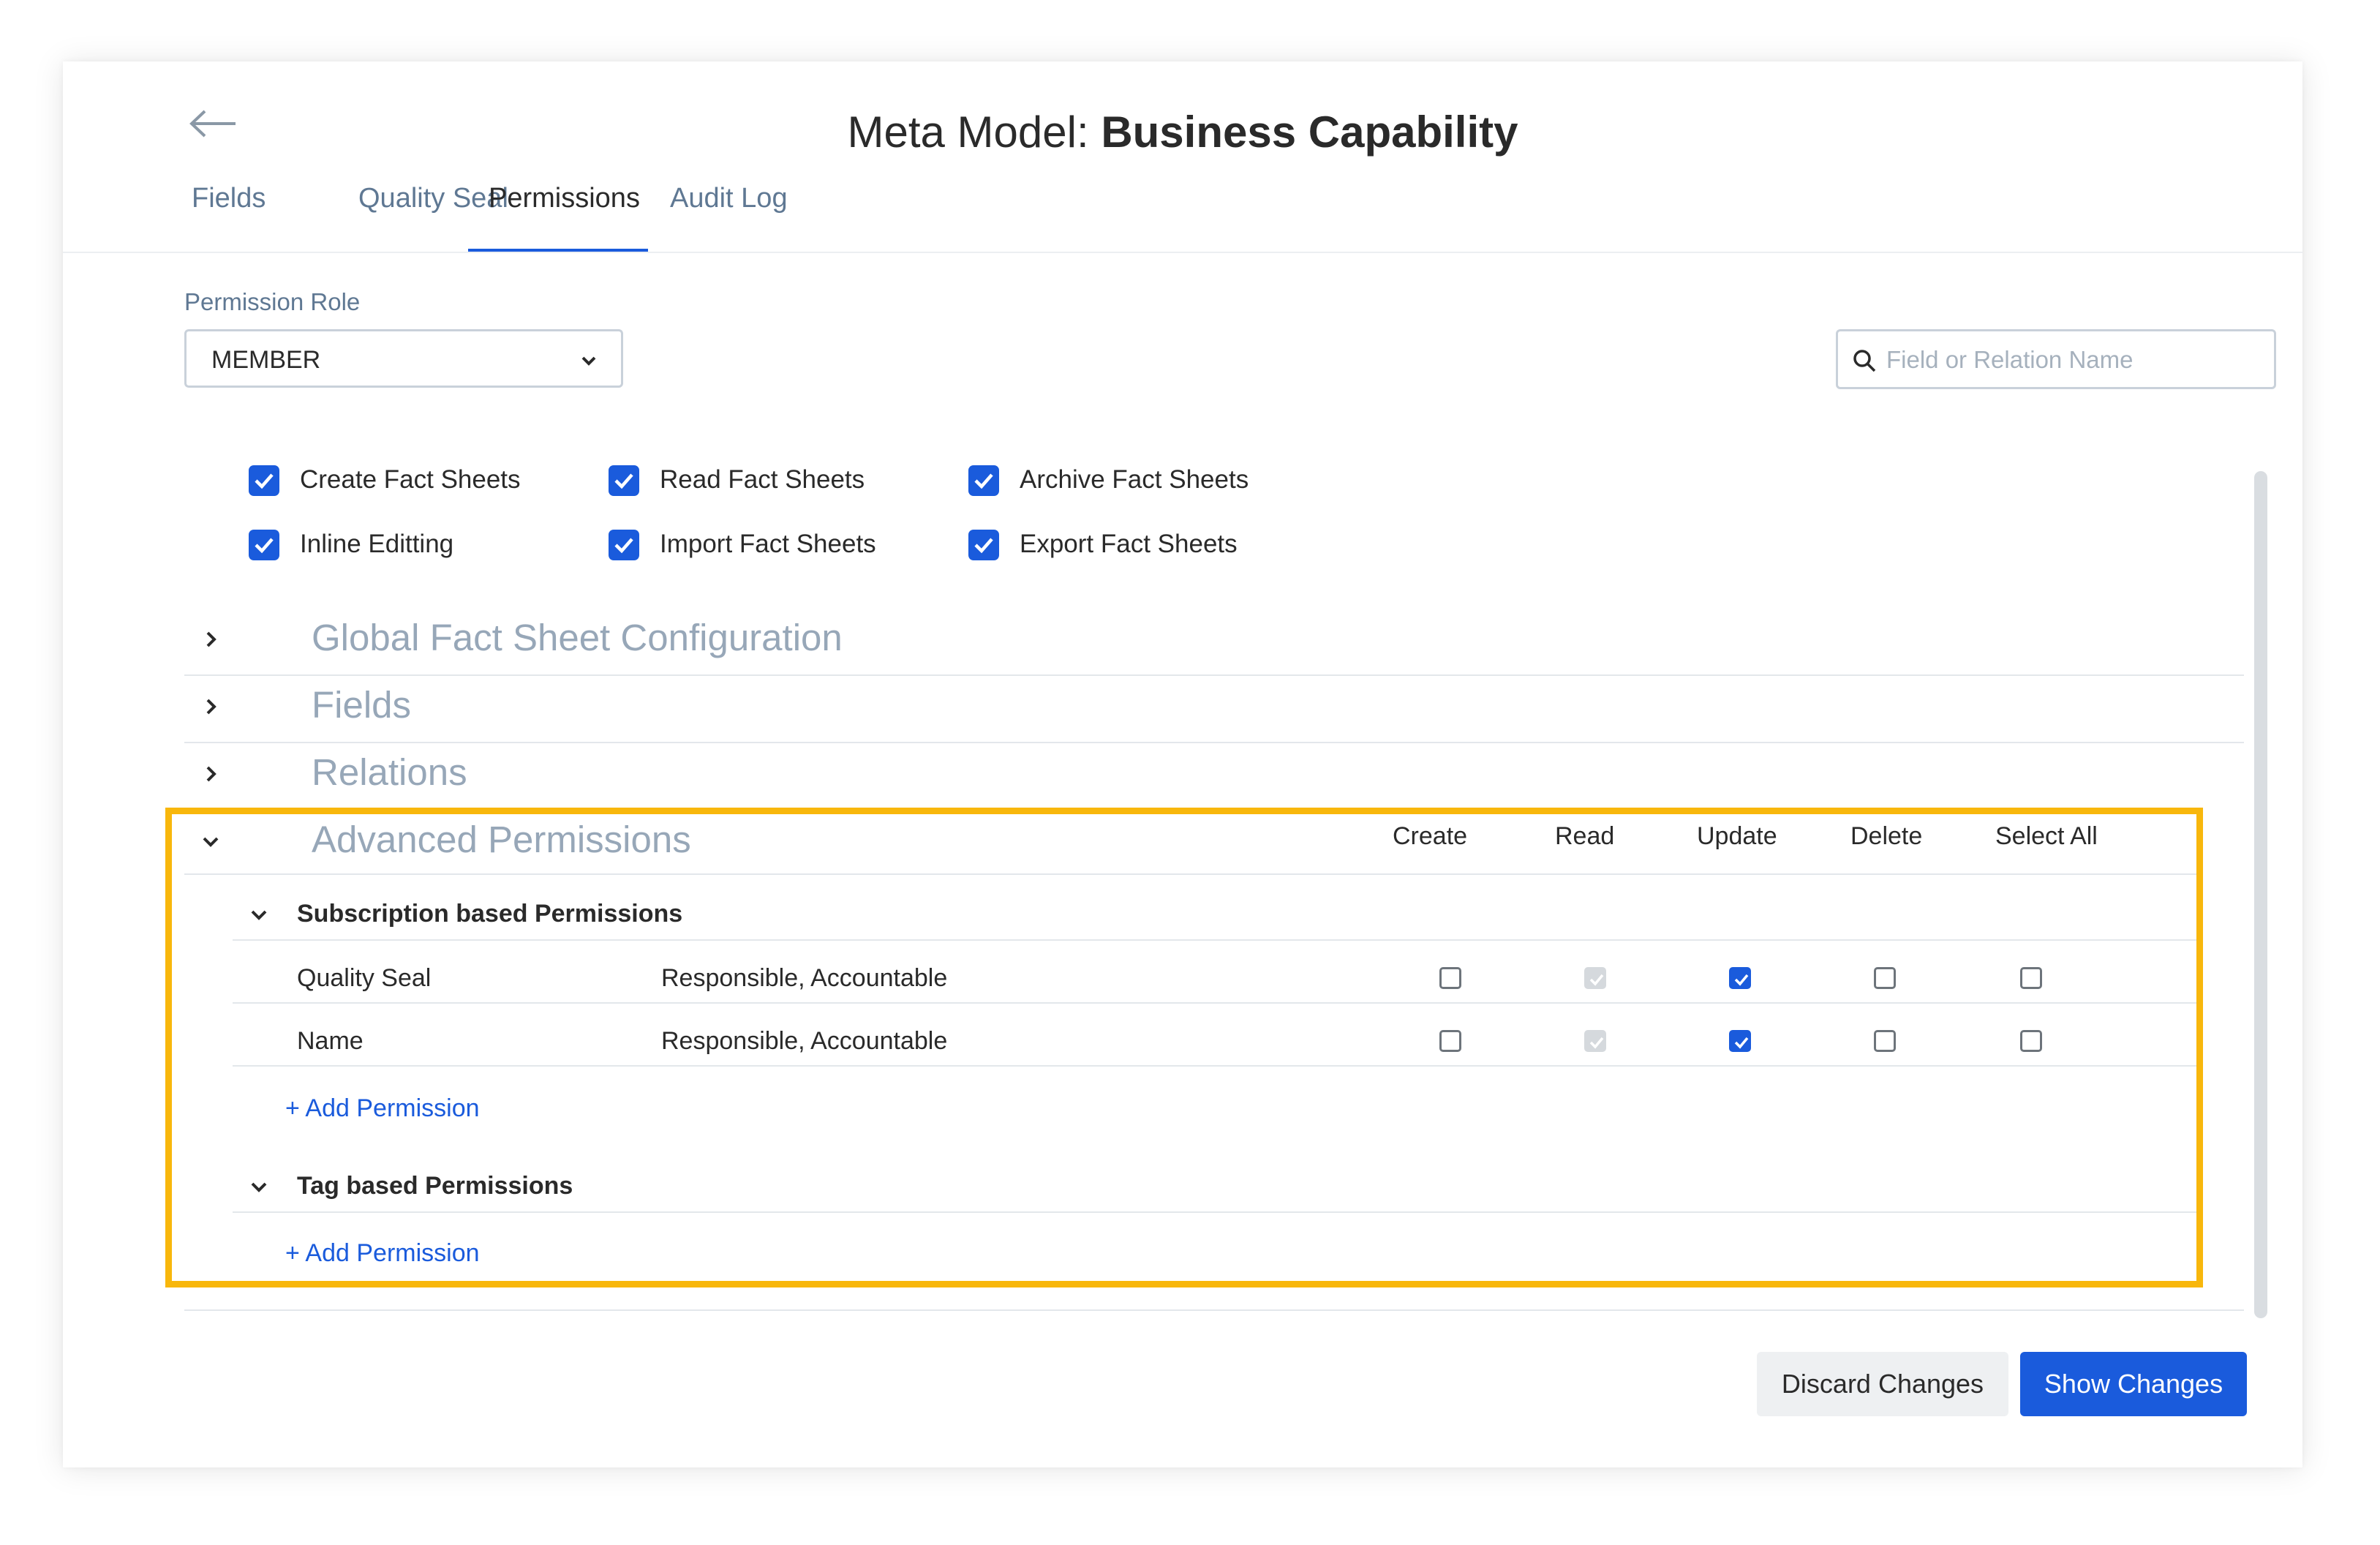  I want to click on section-divider, so click(1214, 1310).